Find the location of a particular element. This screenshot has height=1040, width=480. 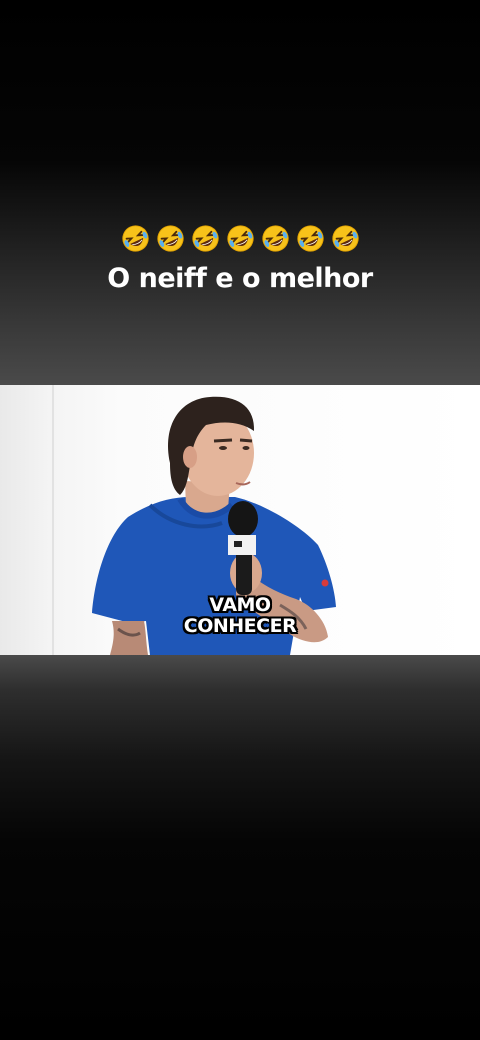

microphone-head is located at coordinates (243, 519).